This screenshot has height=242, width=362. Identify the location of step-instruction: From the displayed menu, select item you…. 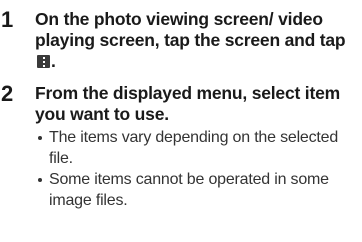
(187, 103).